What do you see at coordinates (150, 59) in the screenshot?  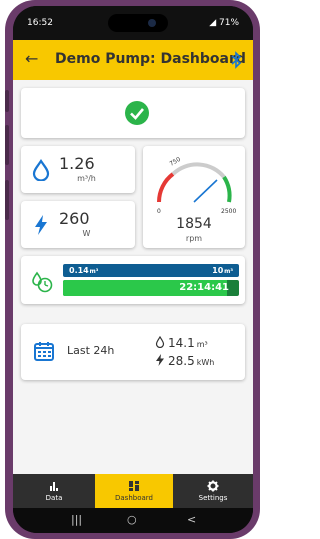 I see `page-title: Demo Pump: Dashboard` at bounding box center [150, 59].